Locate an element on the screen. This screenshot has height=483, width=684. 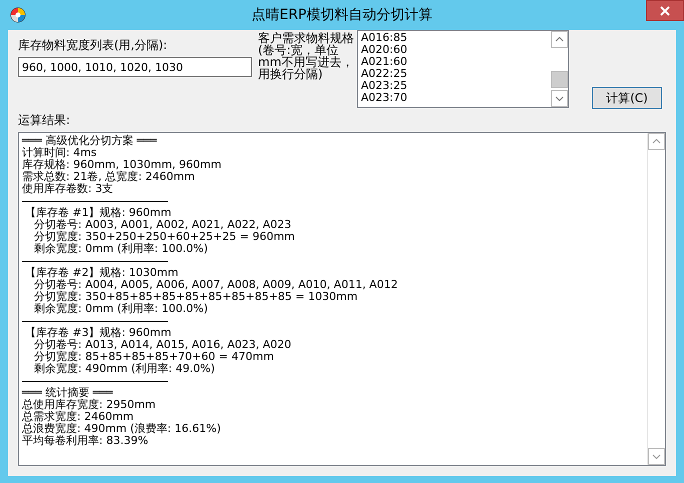
window-title: 点晴ERP模切料自动分切计算 is located at coordinates (341, 15).